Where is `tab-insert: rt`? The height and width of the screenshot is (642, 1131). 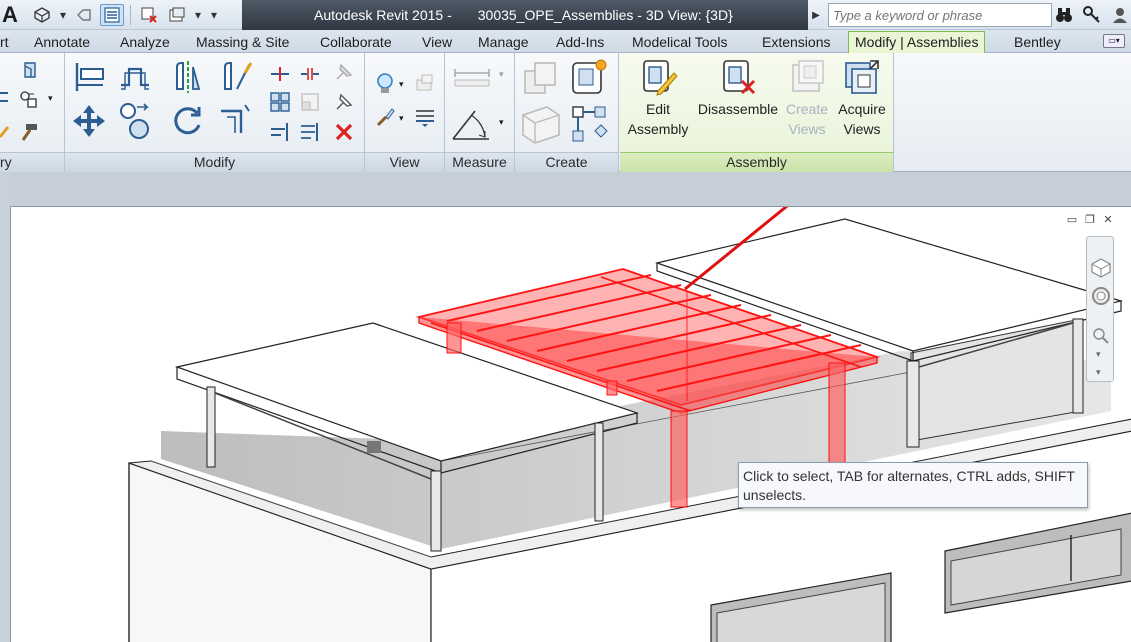
tab-insert: rt is located at coordinates (4, 43).